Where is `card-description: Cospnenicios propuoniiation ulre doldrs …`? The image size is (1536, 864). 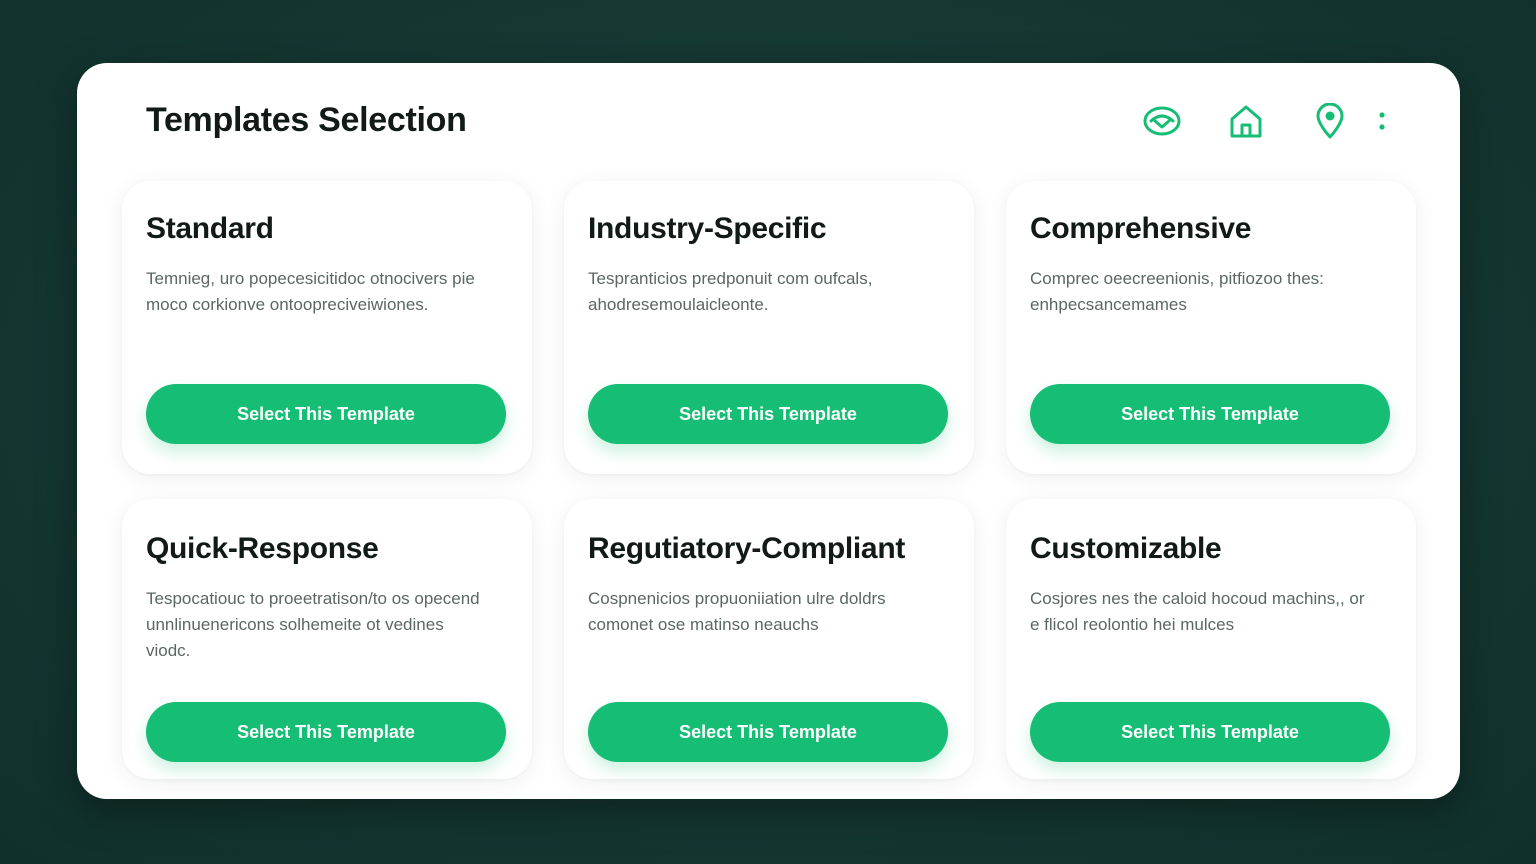
card-description: Cospnenicios propuoniiation ulre doldrs … is located at coordinates (737, 611).